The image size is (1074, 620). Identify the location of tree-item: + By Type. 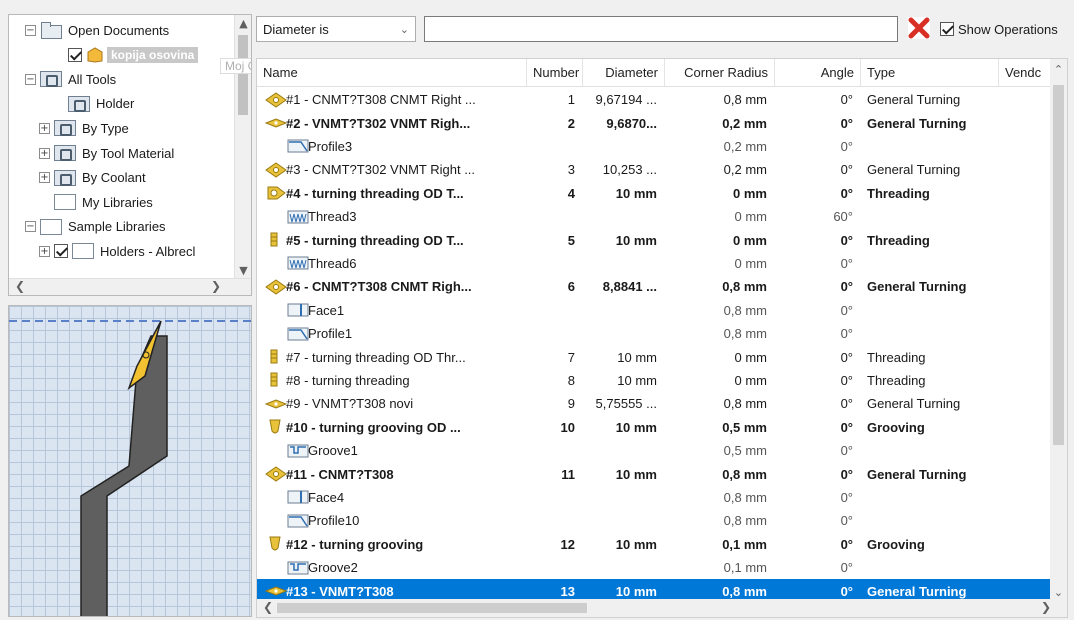
(84, 128).